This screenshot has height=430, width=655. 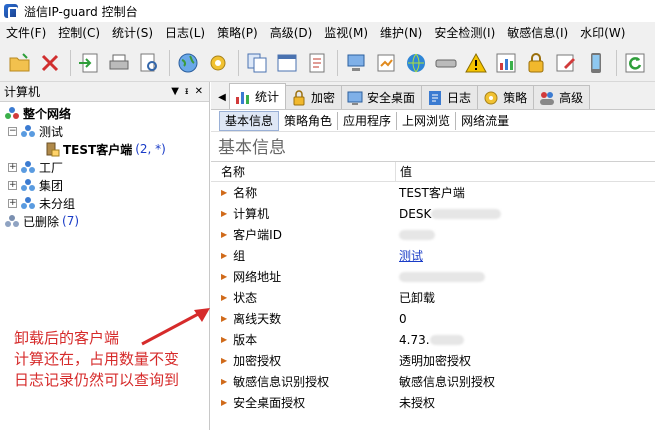 What do you see at coordinates (150, 149) in the screenshot?
I see `client-count: (2, *)` at bounding box center [150, 149].